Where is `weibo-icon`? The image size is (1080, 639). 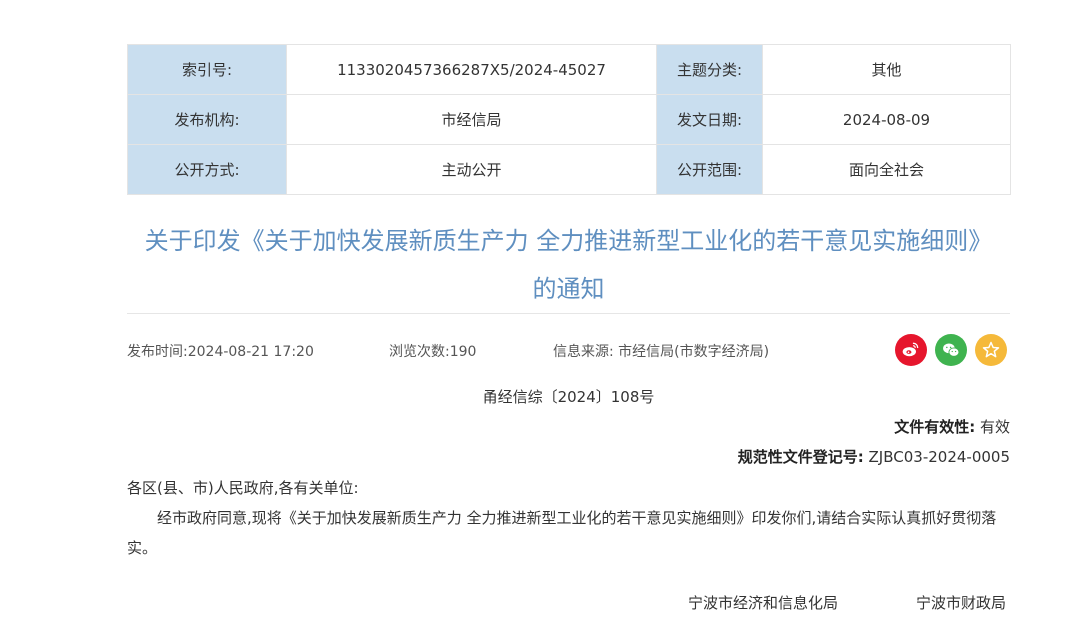
weibo-icon is located at coordinates (910, 349).